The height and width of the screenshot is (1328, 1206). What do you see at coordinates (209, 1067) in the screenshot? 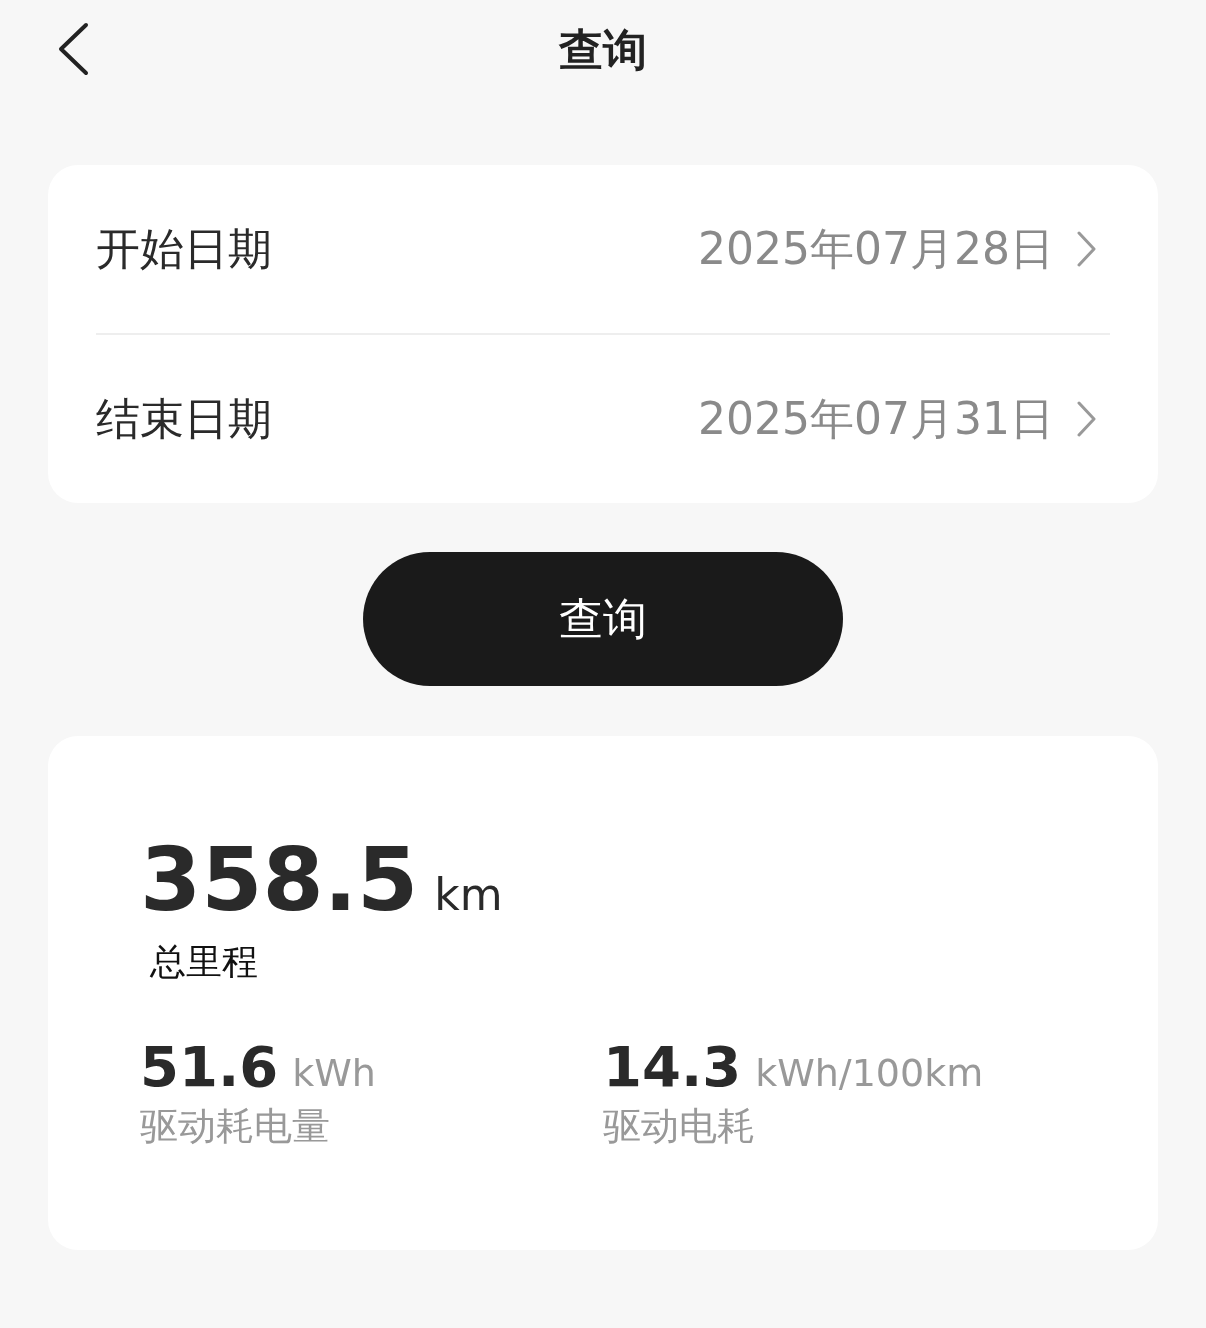
I see `stat-value: 51.6` at bounding box center [209, 1067].